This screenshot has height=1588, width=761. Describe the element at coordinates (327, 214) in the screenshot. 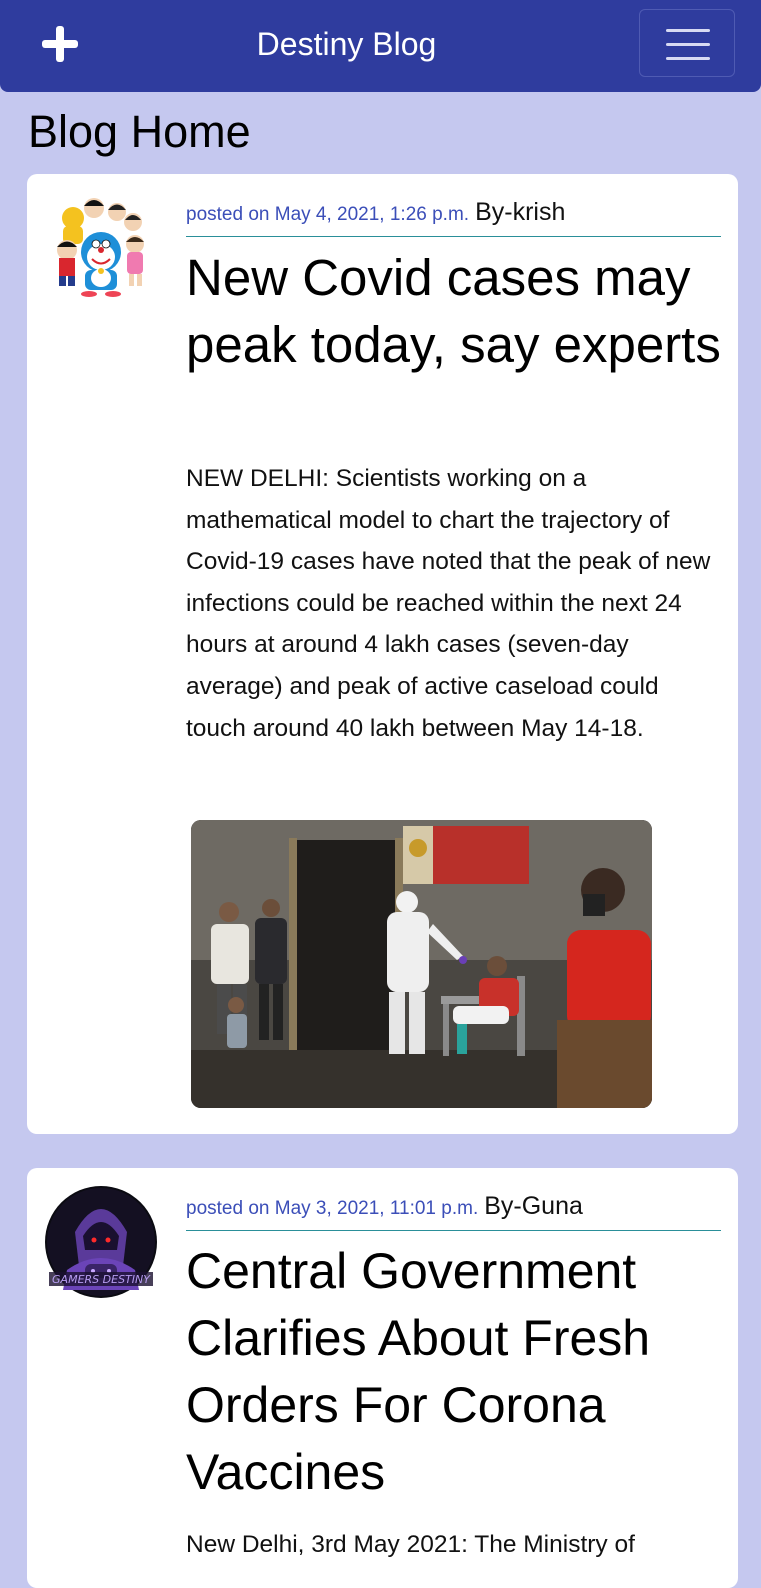

I see `post-date: posted on May 4, 2021, 1:26 p.m.` at that location.